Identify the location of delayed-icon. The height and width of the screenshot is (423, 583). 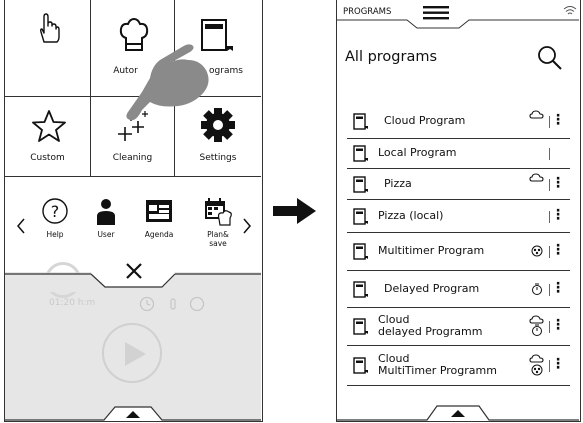
(537, 289).